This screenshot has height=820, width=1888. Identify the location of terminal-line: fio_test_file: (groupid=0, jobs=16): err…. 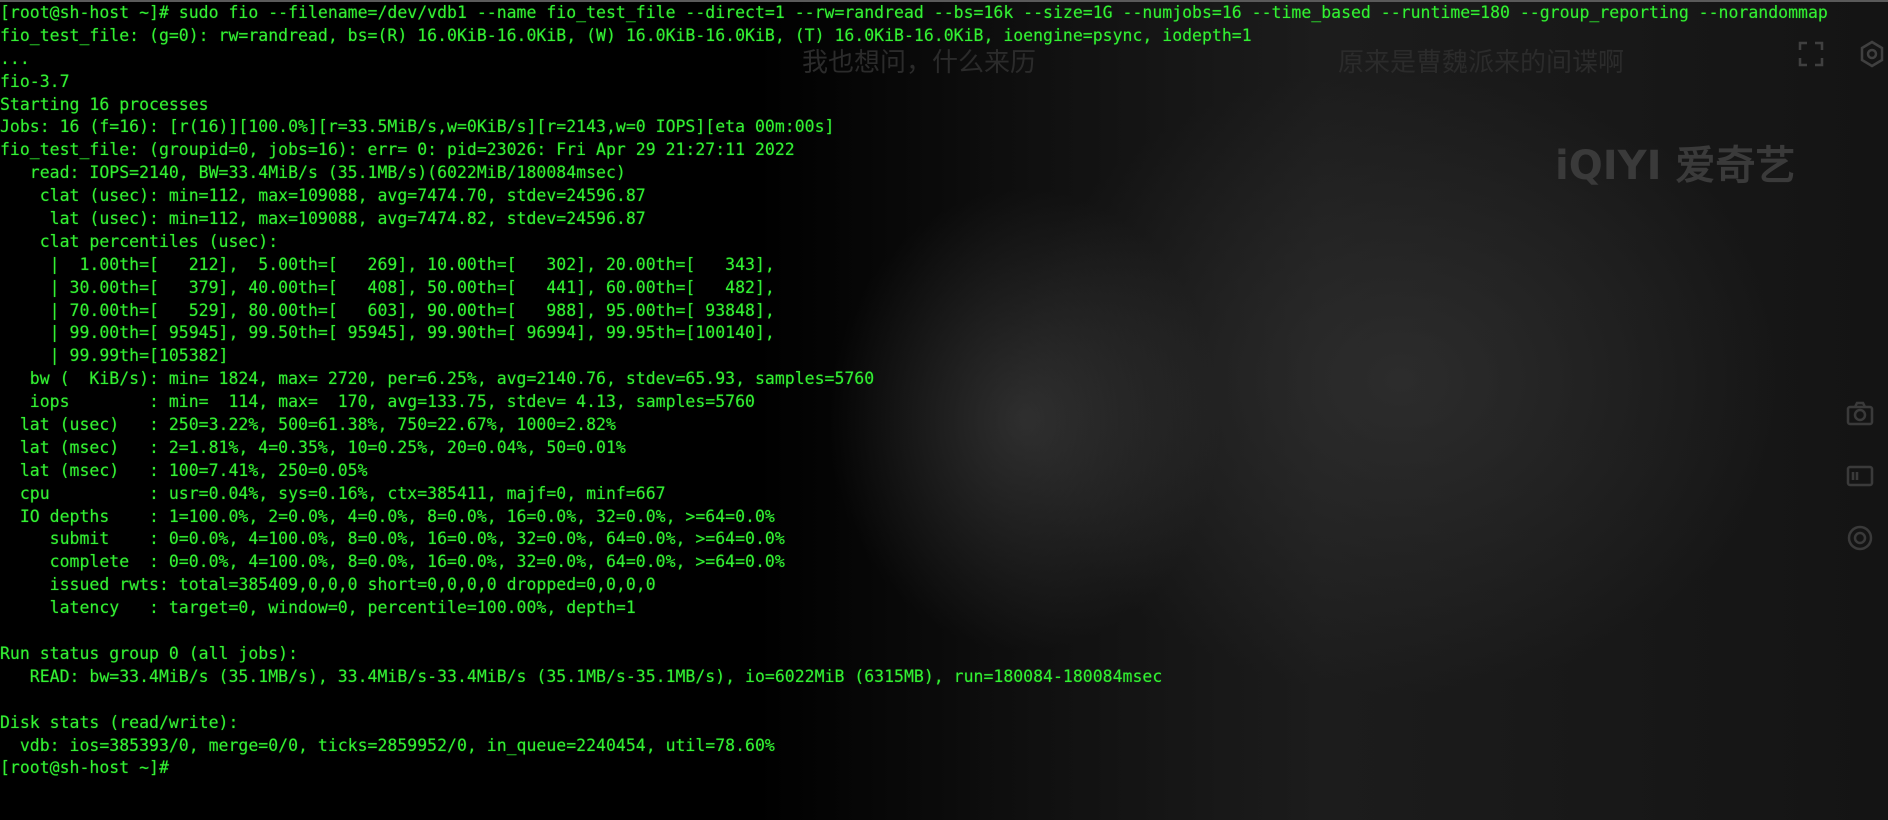
(397, 150).